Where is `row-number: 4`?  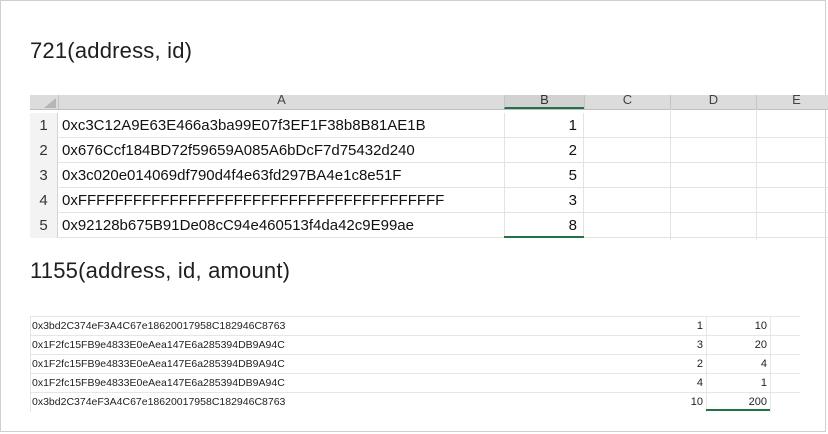 row-number: 4 is located at coordinates (44, 200).